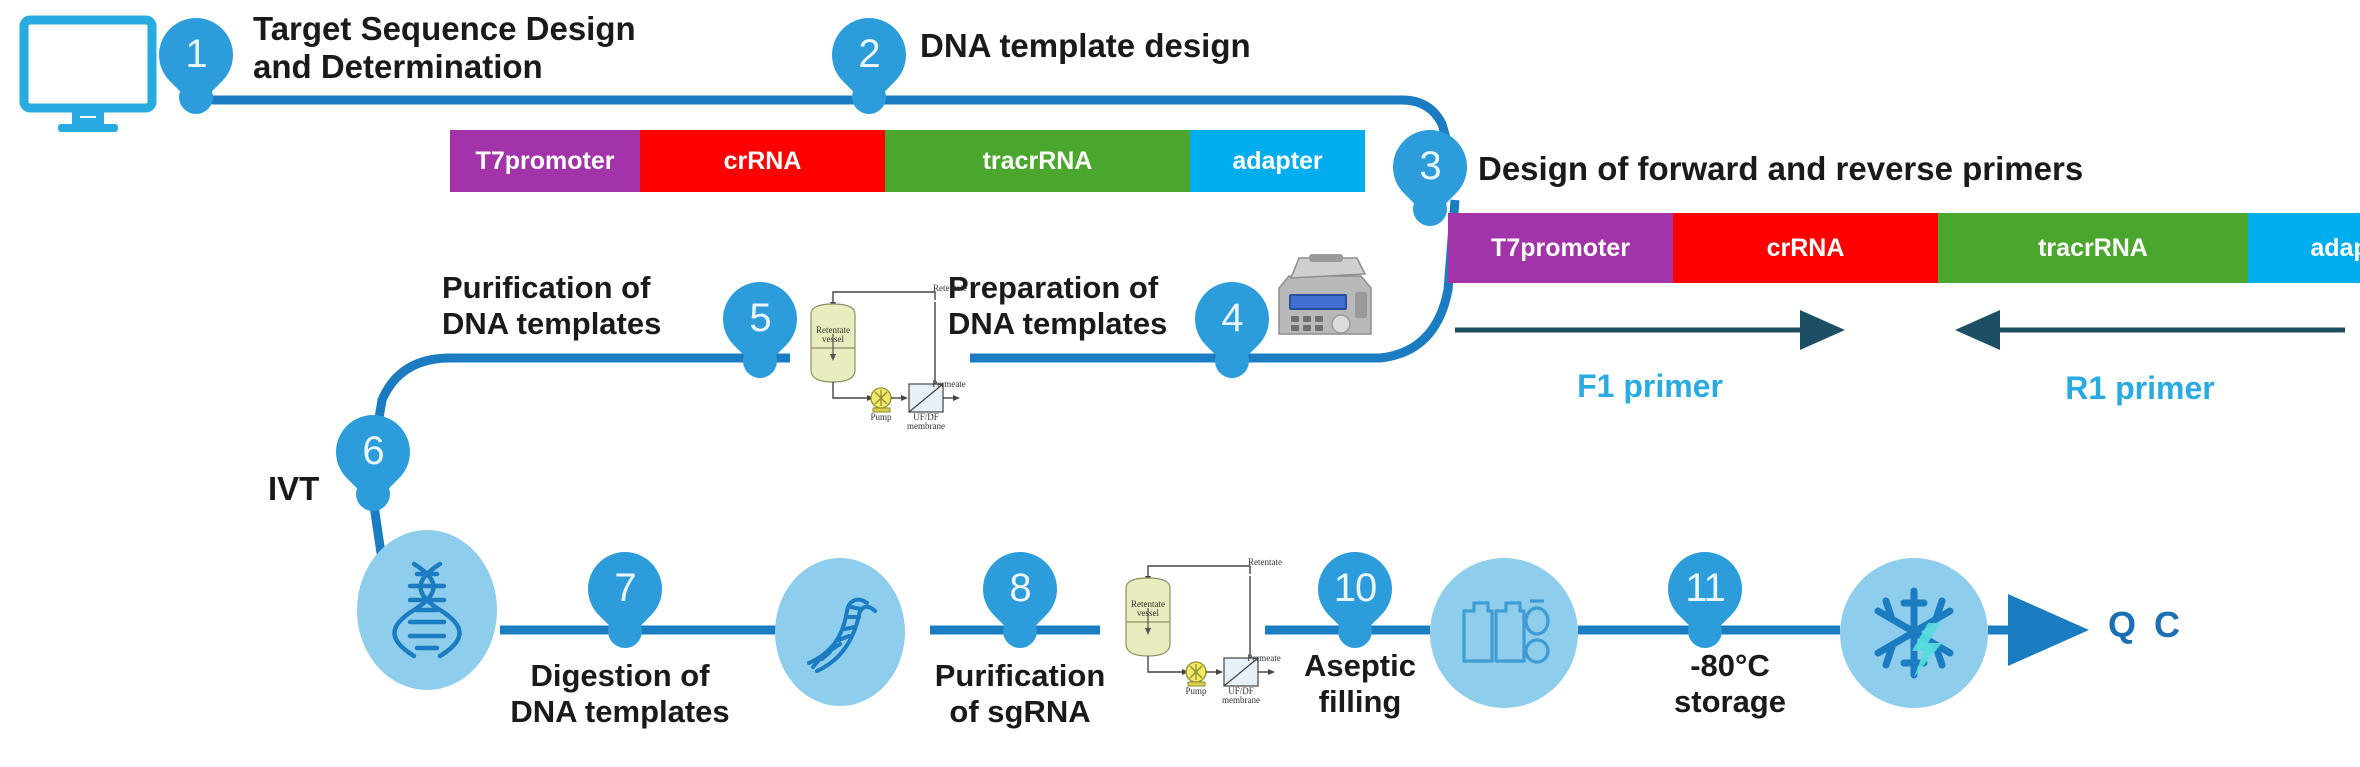 The image size is (2360, 767). I want to click on step-label-10: Aseptic filling, so click(1360, 683).